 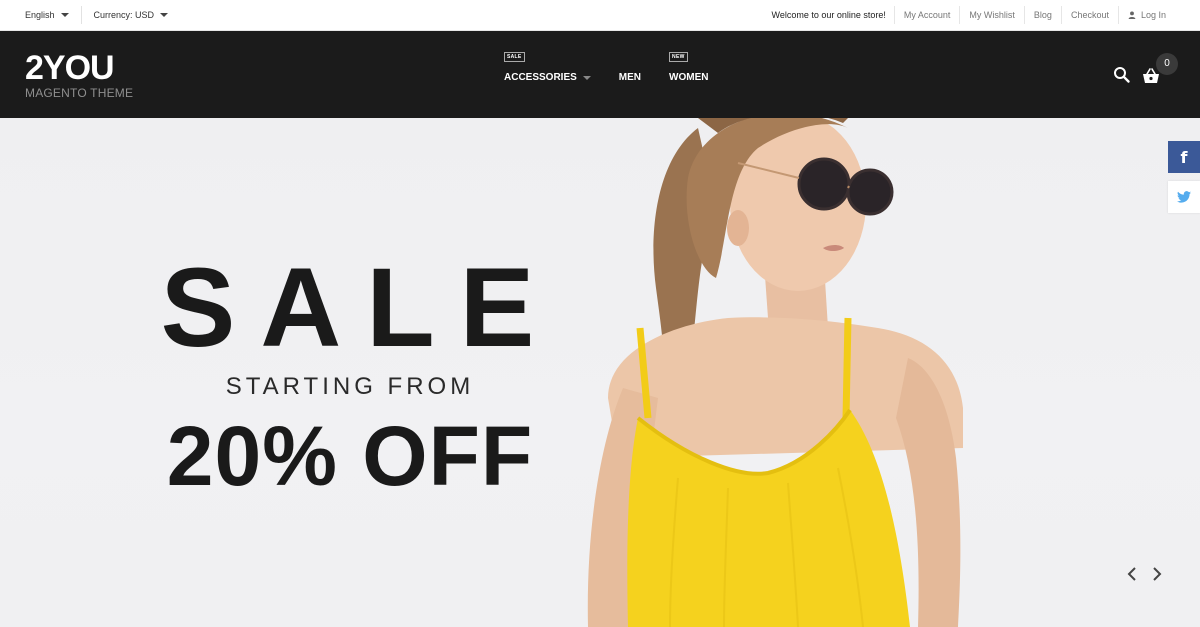 I want to click on hero-offer: 20% OFF, so click(x=350, y=456).